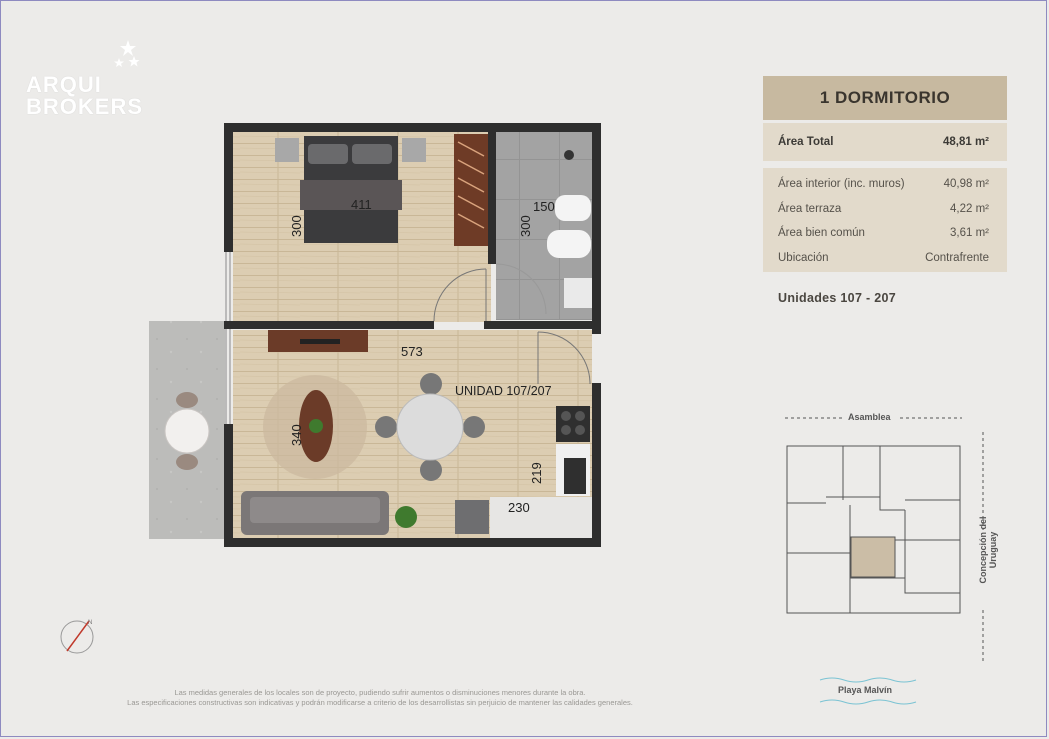 This screenshot has width=1049, height=739. Describe the element at coordinates (90, 623) in the screenshot. I see `svg-text: N` at that location.